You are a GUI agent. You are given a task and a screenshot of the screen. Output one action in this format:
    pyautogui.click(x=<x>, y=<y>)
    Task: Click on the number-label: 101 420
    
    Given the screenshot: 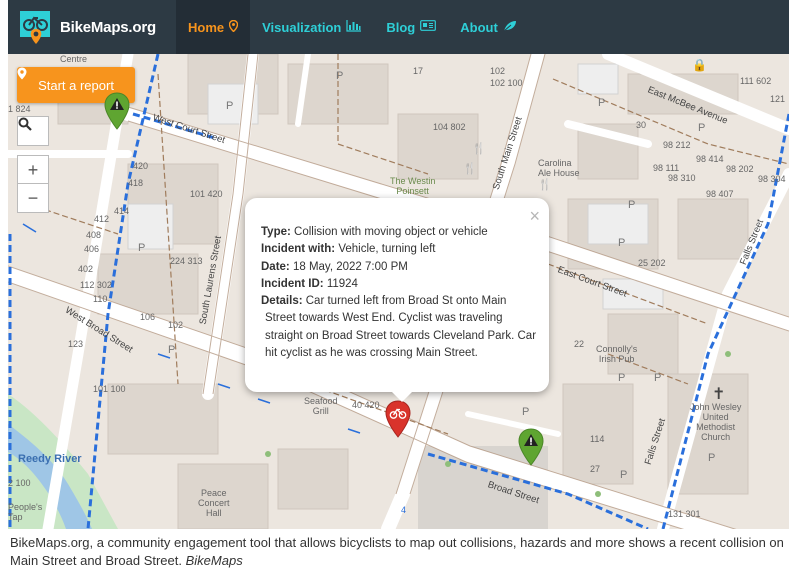 What is the action you would take?
    pyautogui.click(x=206, y=194)
    